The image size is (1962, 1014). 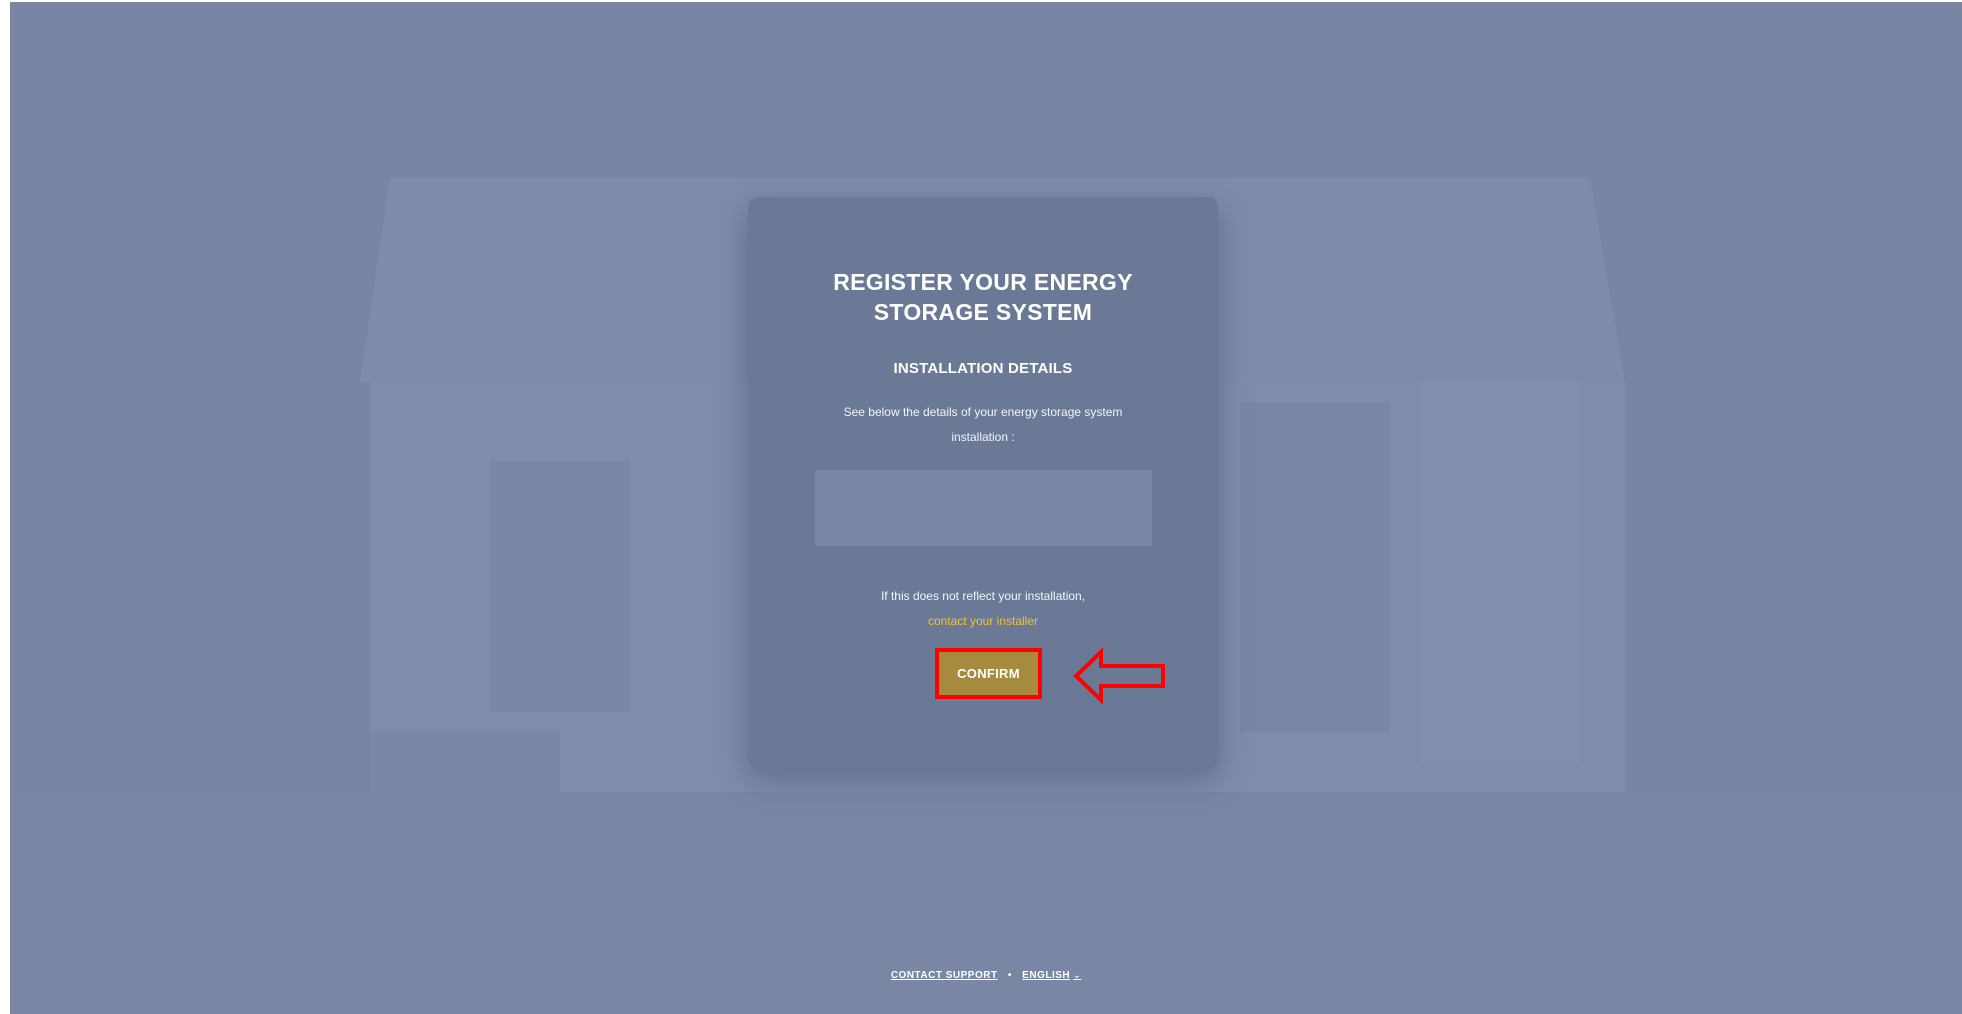 I want to click on language-label: ENGLISH, so click(x=1046, y=975).